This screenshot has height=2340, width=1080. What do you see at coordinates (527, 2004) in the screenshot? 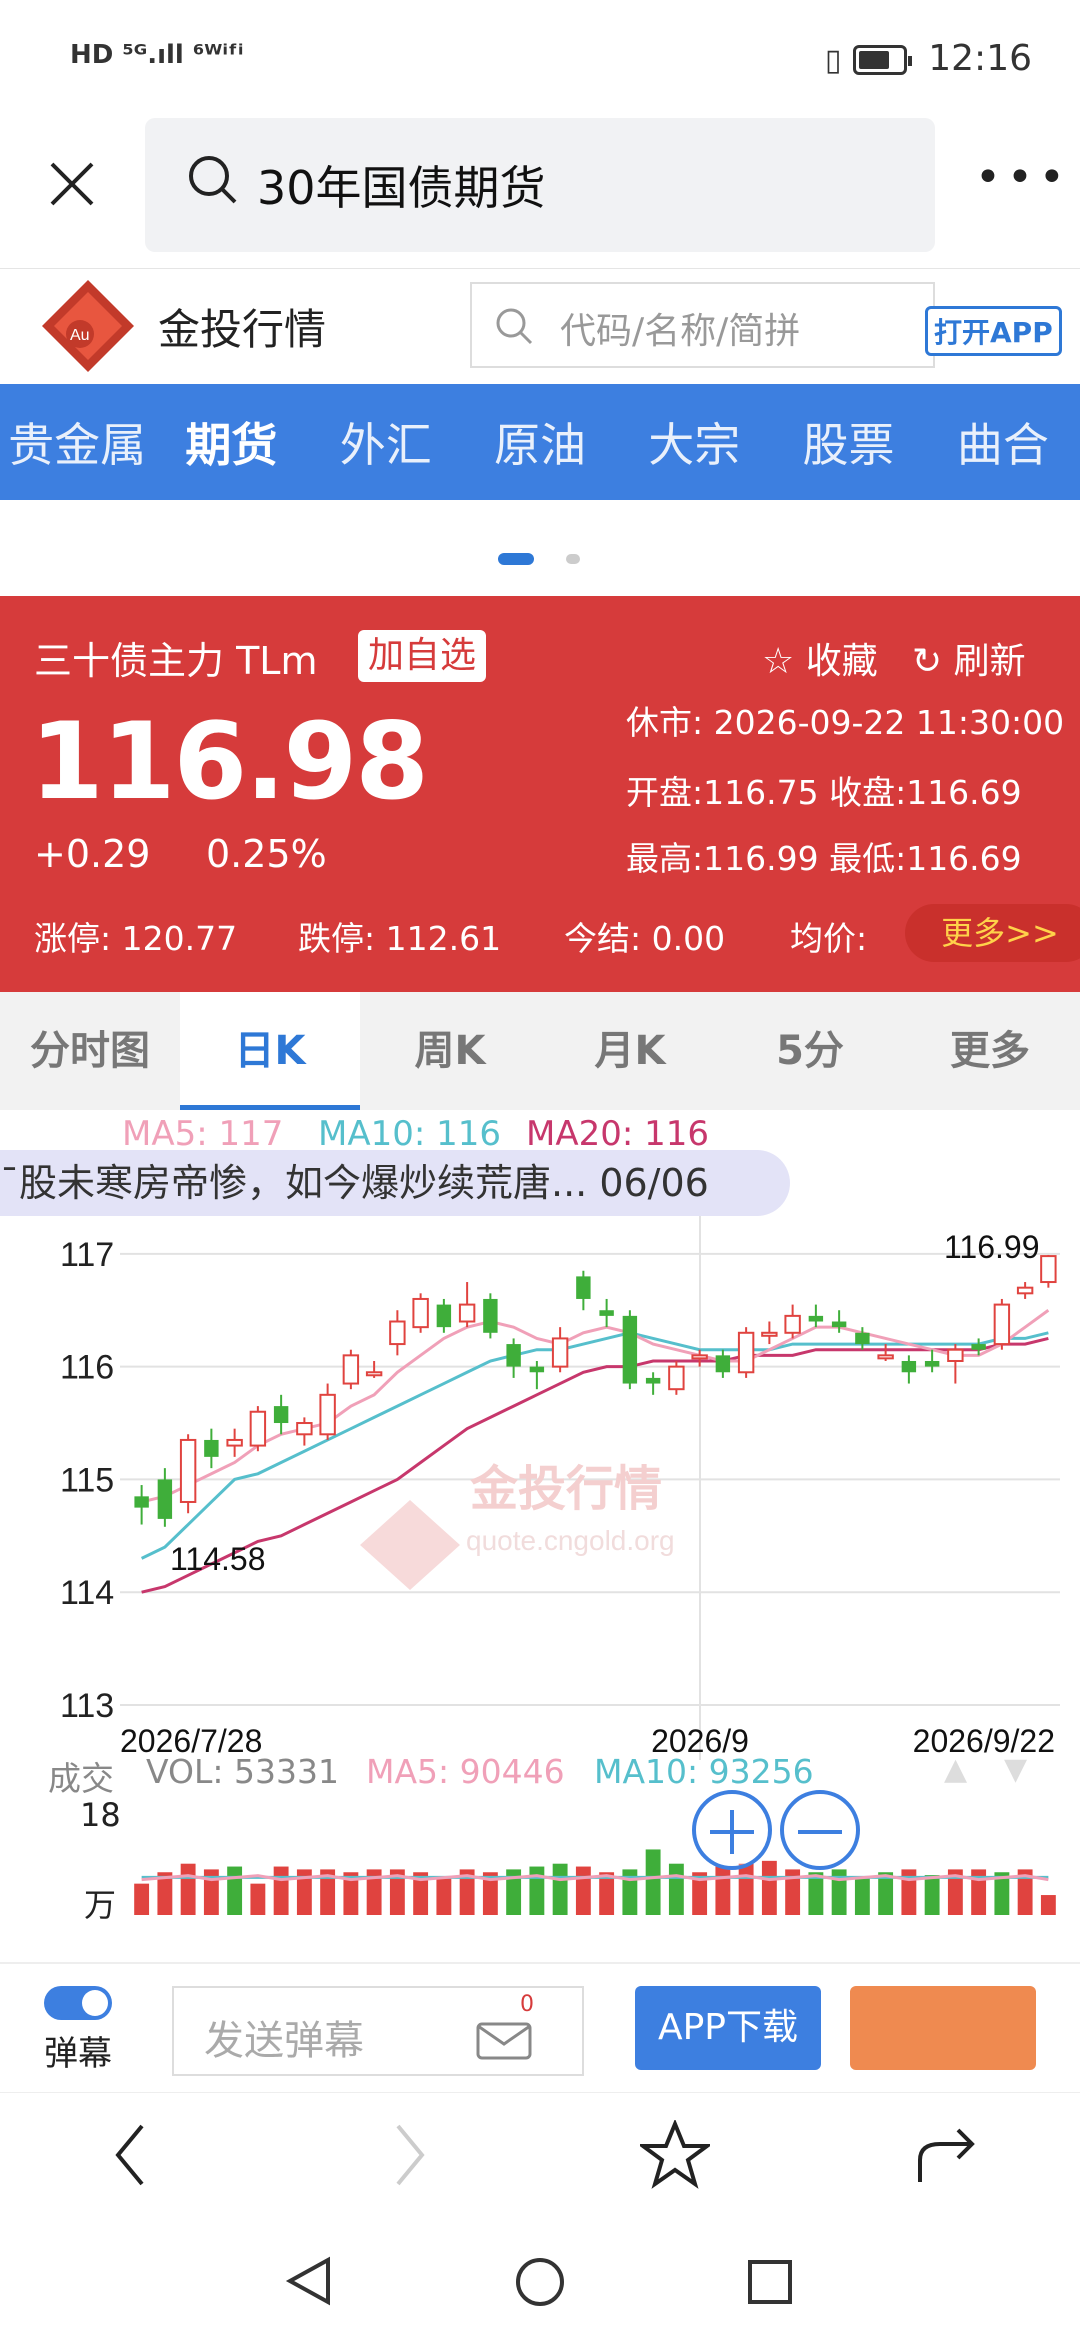
I see `message-badge: 0` at bounding box center [527, 2004].